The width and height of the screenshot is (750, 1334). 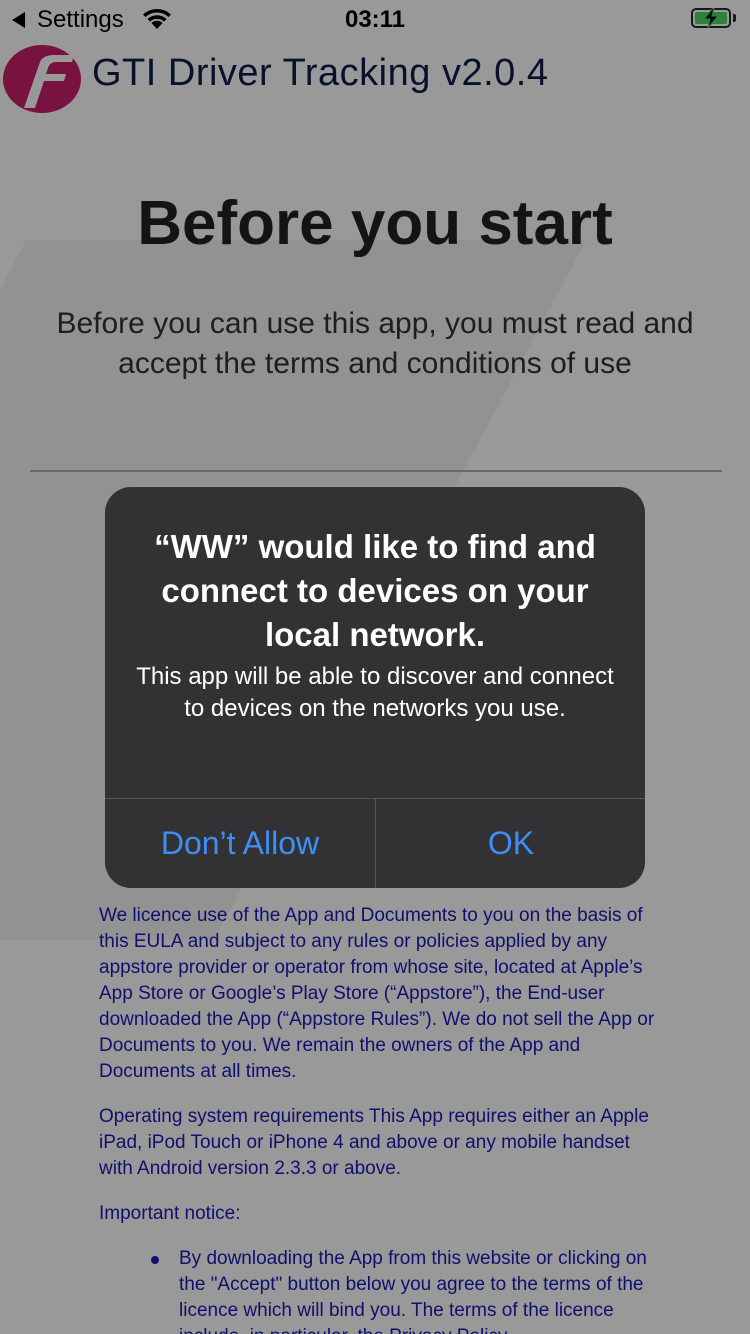 What do you see at coordinates (510, 843) in the screenshot?
I see `ok-button: OK` at bounding box center [510, 843].